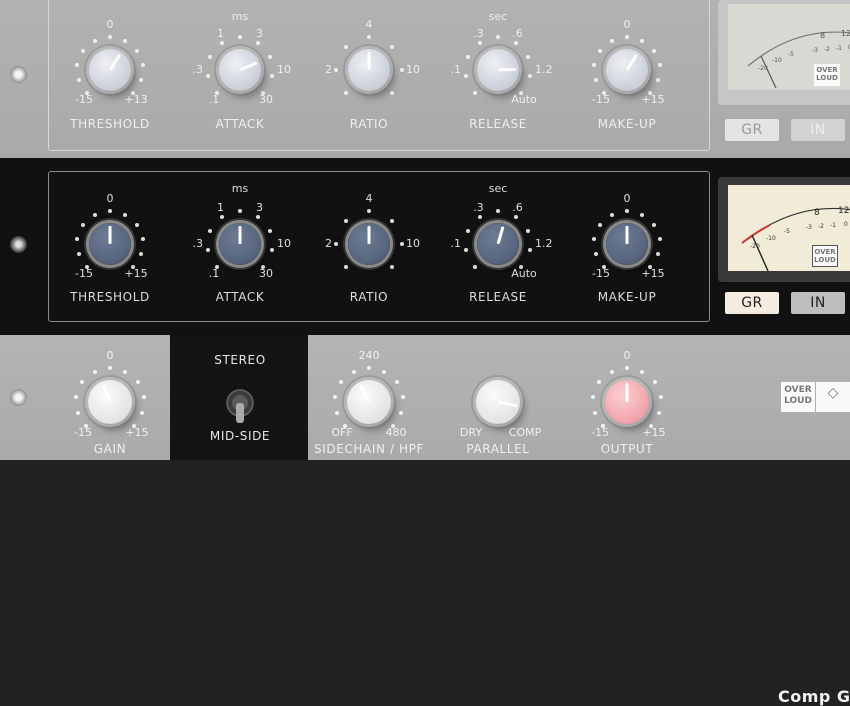 The height and width of the screenshot is (706, 850). Describe the element at coordinates (809, 227) in the screenshot. I see `svg-text: -3` at that location.